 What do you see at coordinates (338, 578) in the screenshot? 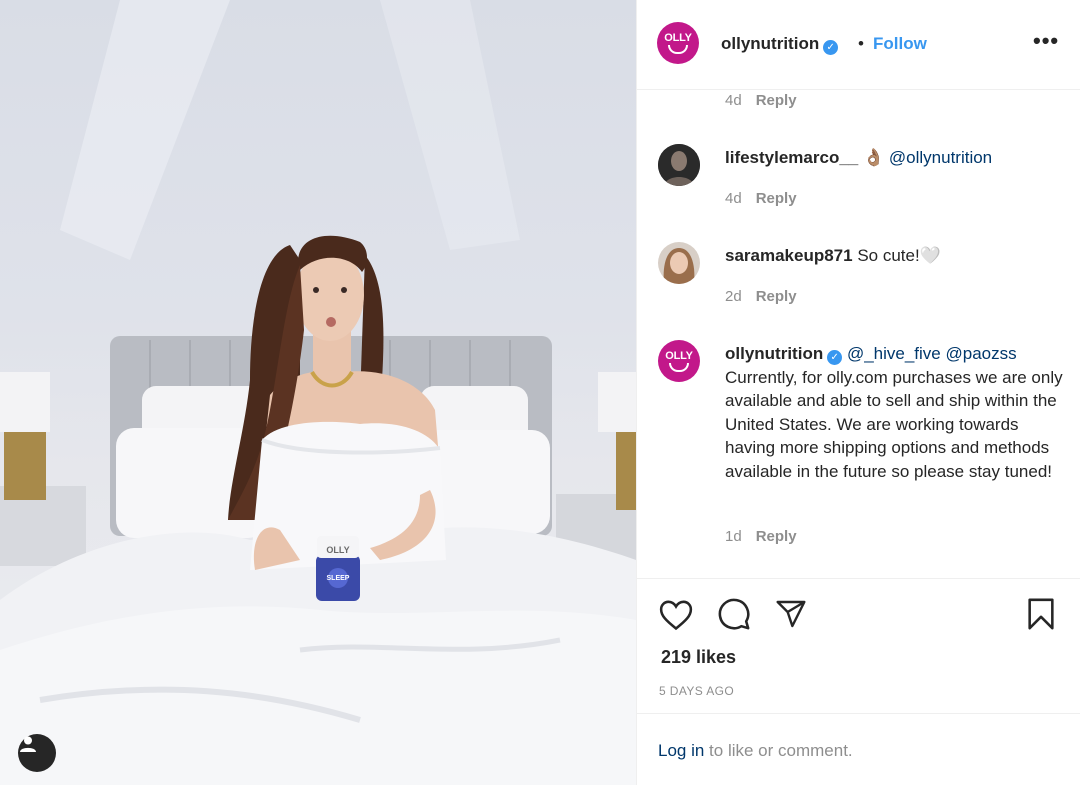
I see `product-label-name: SLEEP` at bounding box center [338, 578].